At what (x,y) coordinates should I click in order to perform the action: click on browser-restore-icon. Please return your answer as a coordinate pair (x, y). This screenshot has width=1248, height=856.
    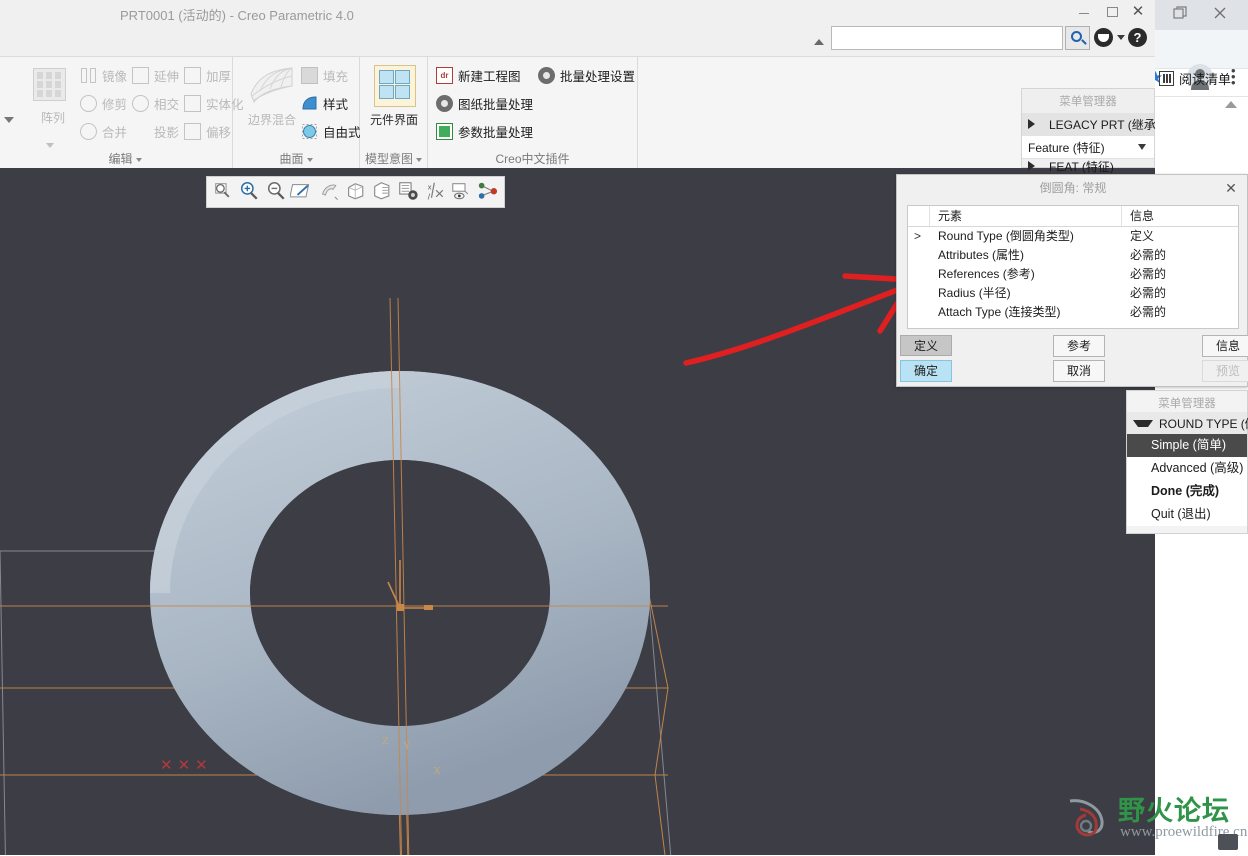
    Looking at the image, I should click on (1180, 13).